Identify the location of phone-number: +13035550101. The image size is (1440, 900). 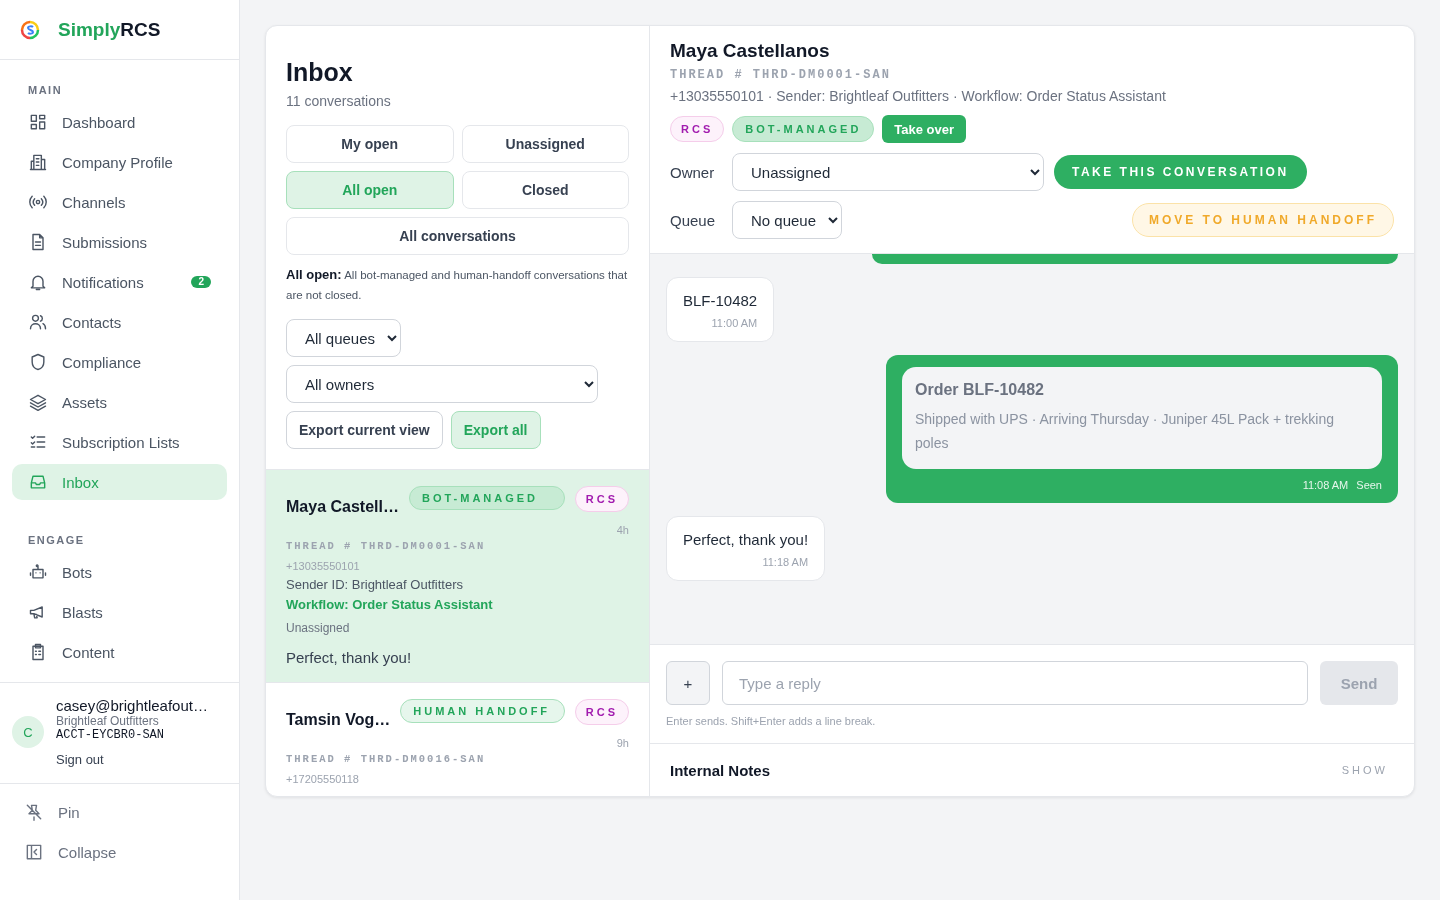
(323, 566).